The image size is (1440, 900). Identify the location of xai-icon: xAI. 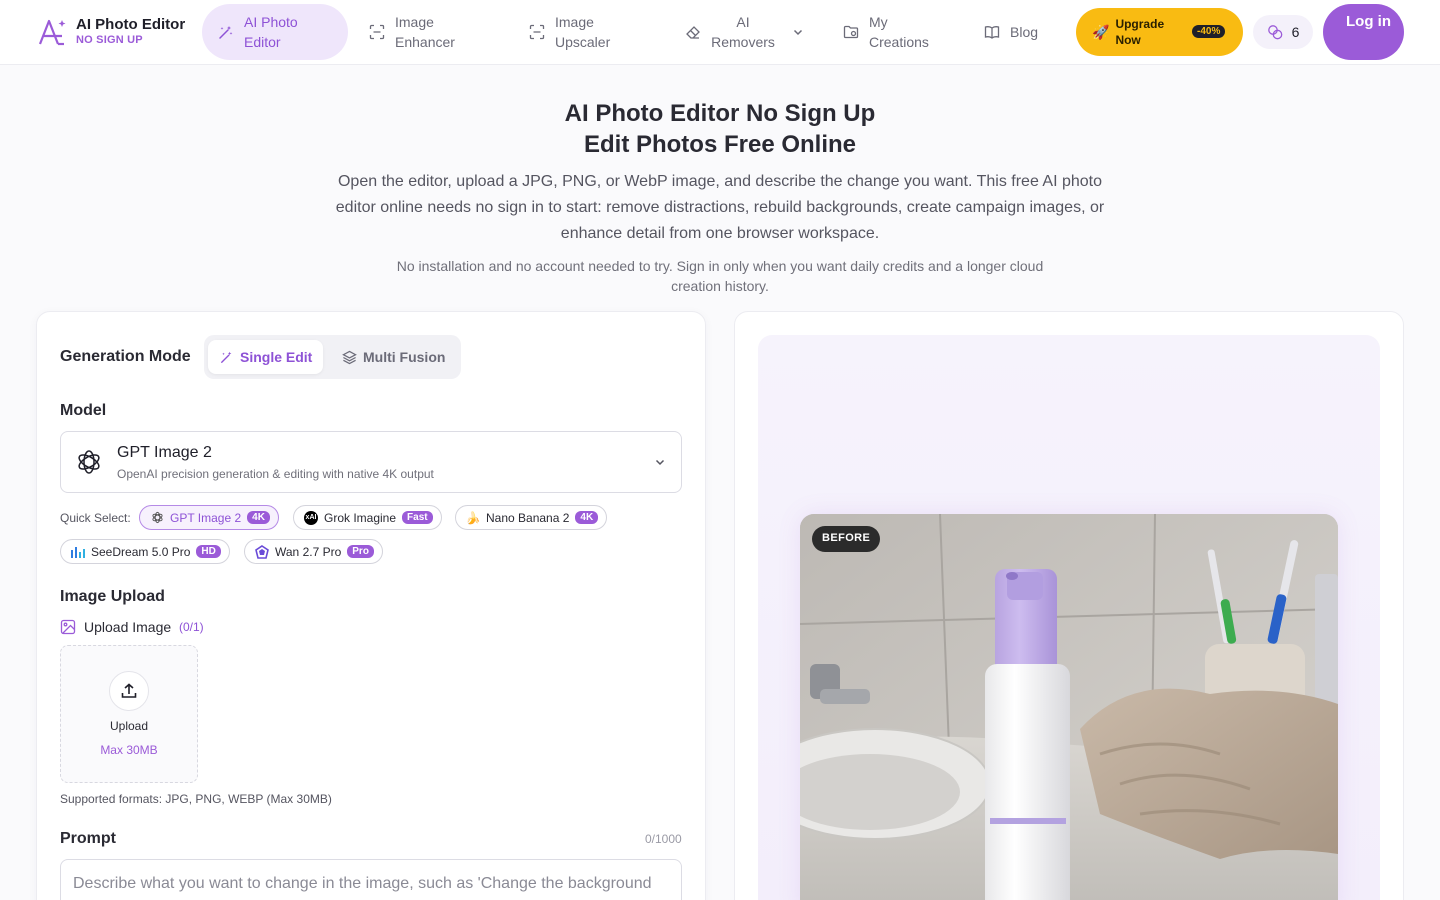
(311, 517).